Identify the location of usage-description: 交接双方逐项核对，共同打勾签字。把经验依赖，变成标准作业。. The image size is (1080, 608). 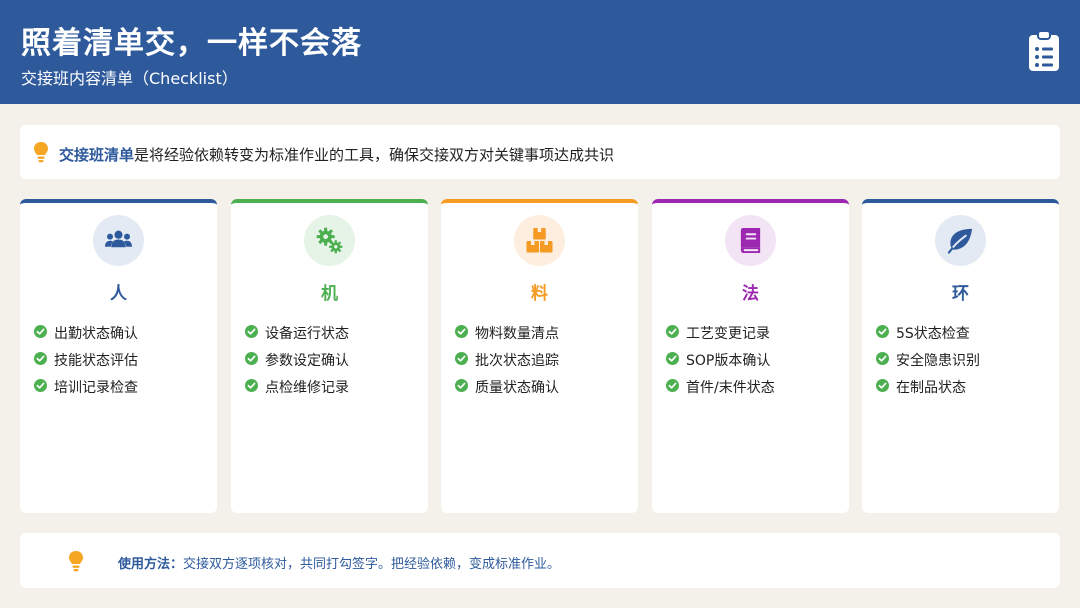
(372, 564).